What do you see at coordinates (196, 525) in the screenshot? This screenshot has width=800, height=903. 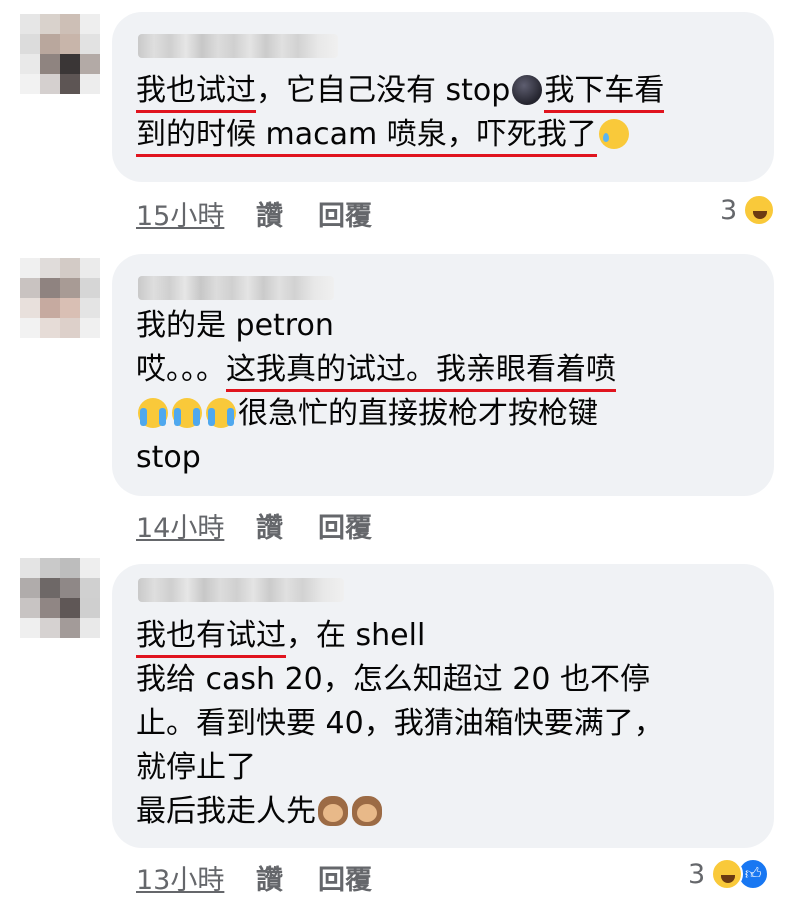 I see `comment-timestamp: 14小時` at bounding box center [196, 525].